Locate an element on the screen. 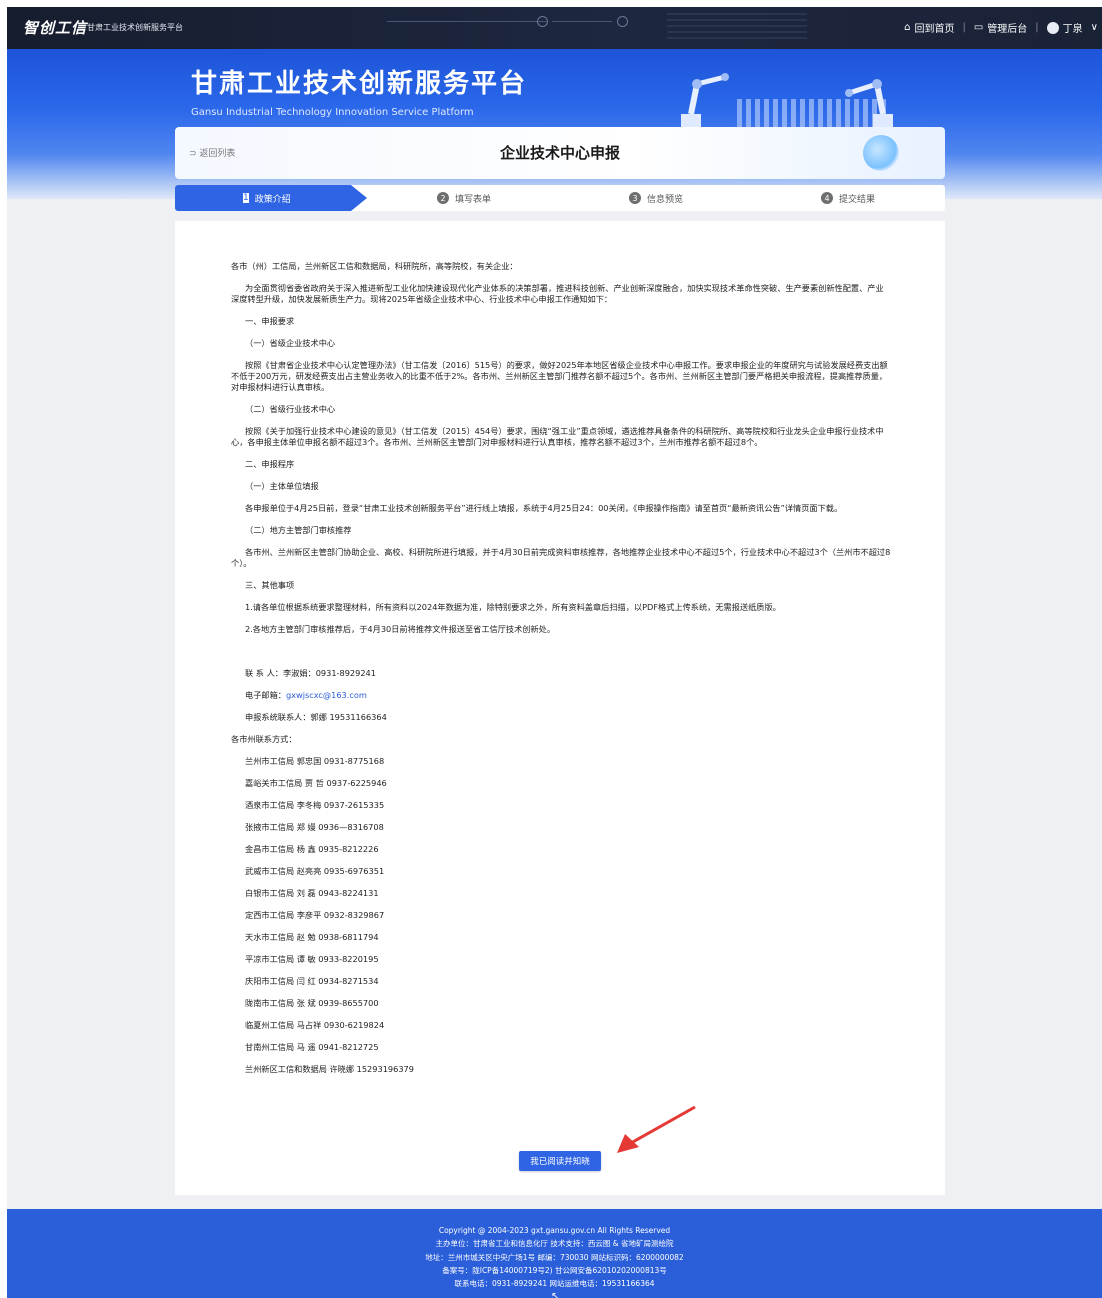  mouse-cursor-icon: ↖ is located at coordinates (555, 1294).